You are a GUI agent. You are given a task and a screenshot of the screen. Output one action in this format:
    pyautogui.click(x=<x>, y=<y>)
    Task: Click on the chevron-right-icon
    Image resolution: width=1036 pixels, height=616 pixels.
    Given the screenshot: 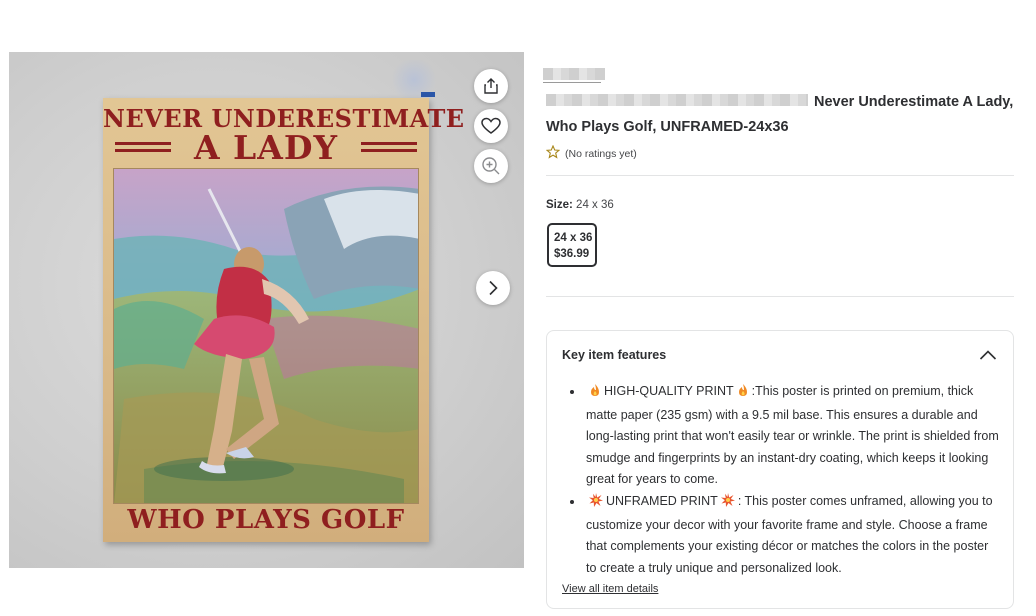 What is the action you would take?
    pyautogui.click(x=493, y=288)
    